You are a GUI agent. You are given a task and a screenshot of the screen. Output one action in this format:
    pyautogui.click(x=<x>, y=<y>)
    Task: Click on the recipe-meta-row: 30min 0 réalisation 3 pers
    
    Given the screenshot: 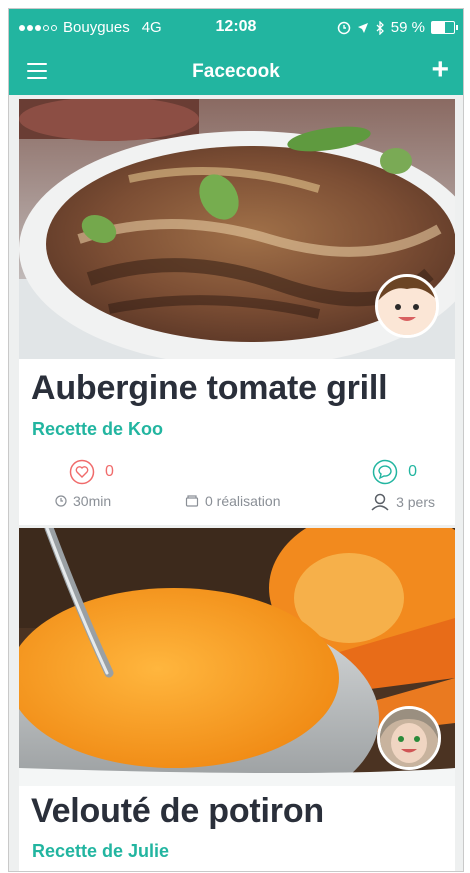 What is the action you would take?
    pyautogui.click(x=237, y=505)
    